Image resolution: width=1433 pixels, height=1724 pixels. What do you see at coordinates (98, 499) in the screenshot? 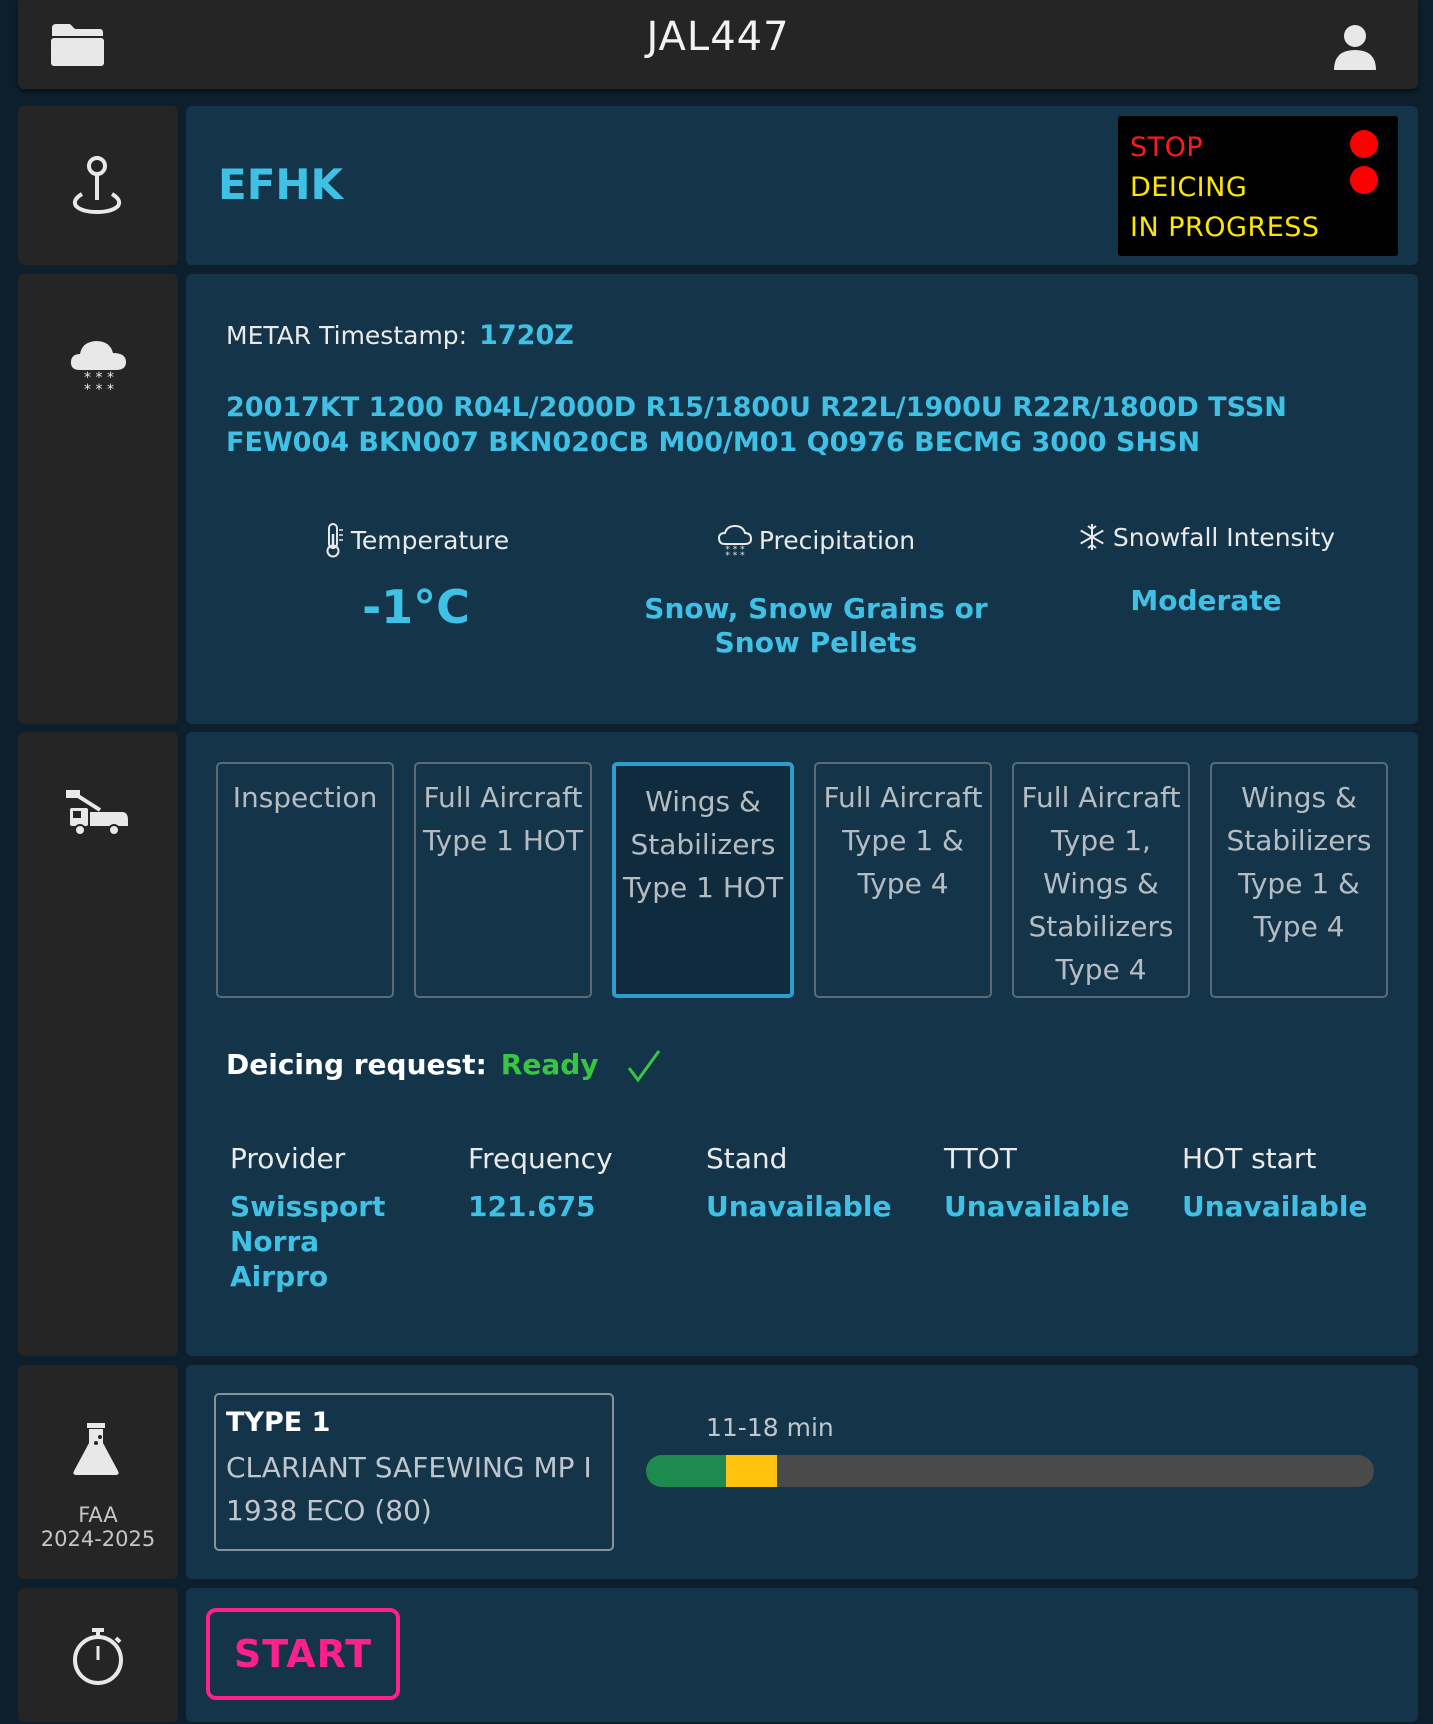
I see `weather-side-panel: * * * * * *` at bounding box center [98, 499].